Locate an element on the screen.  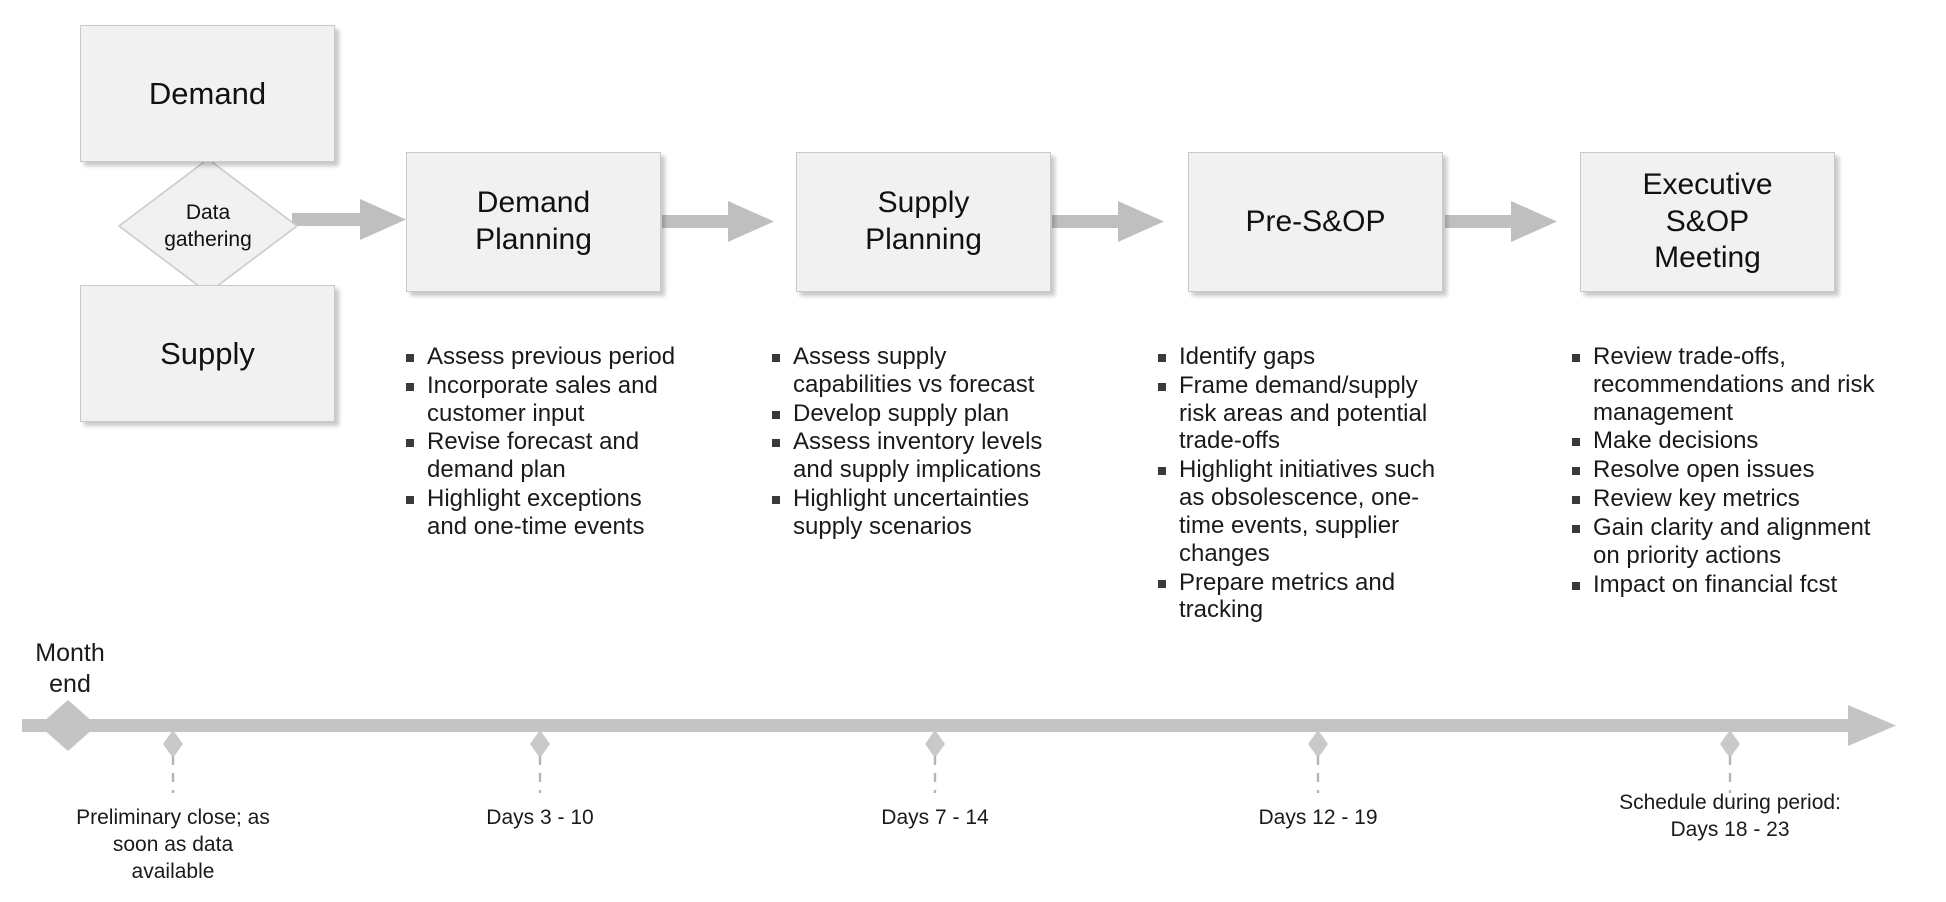
list-item: Prepare metrics and tracking is located at coordinates (1305, 597).